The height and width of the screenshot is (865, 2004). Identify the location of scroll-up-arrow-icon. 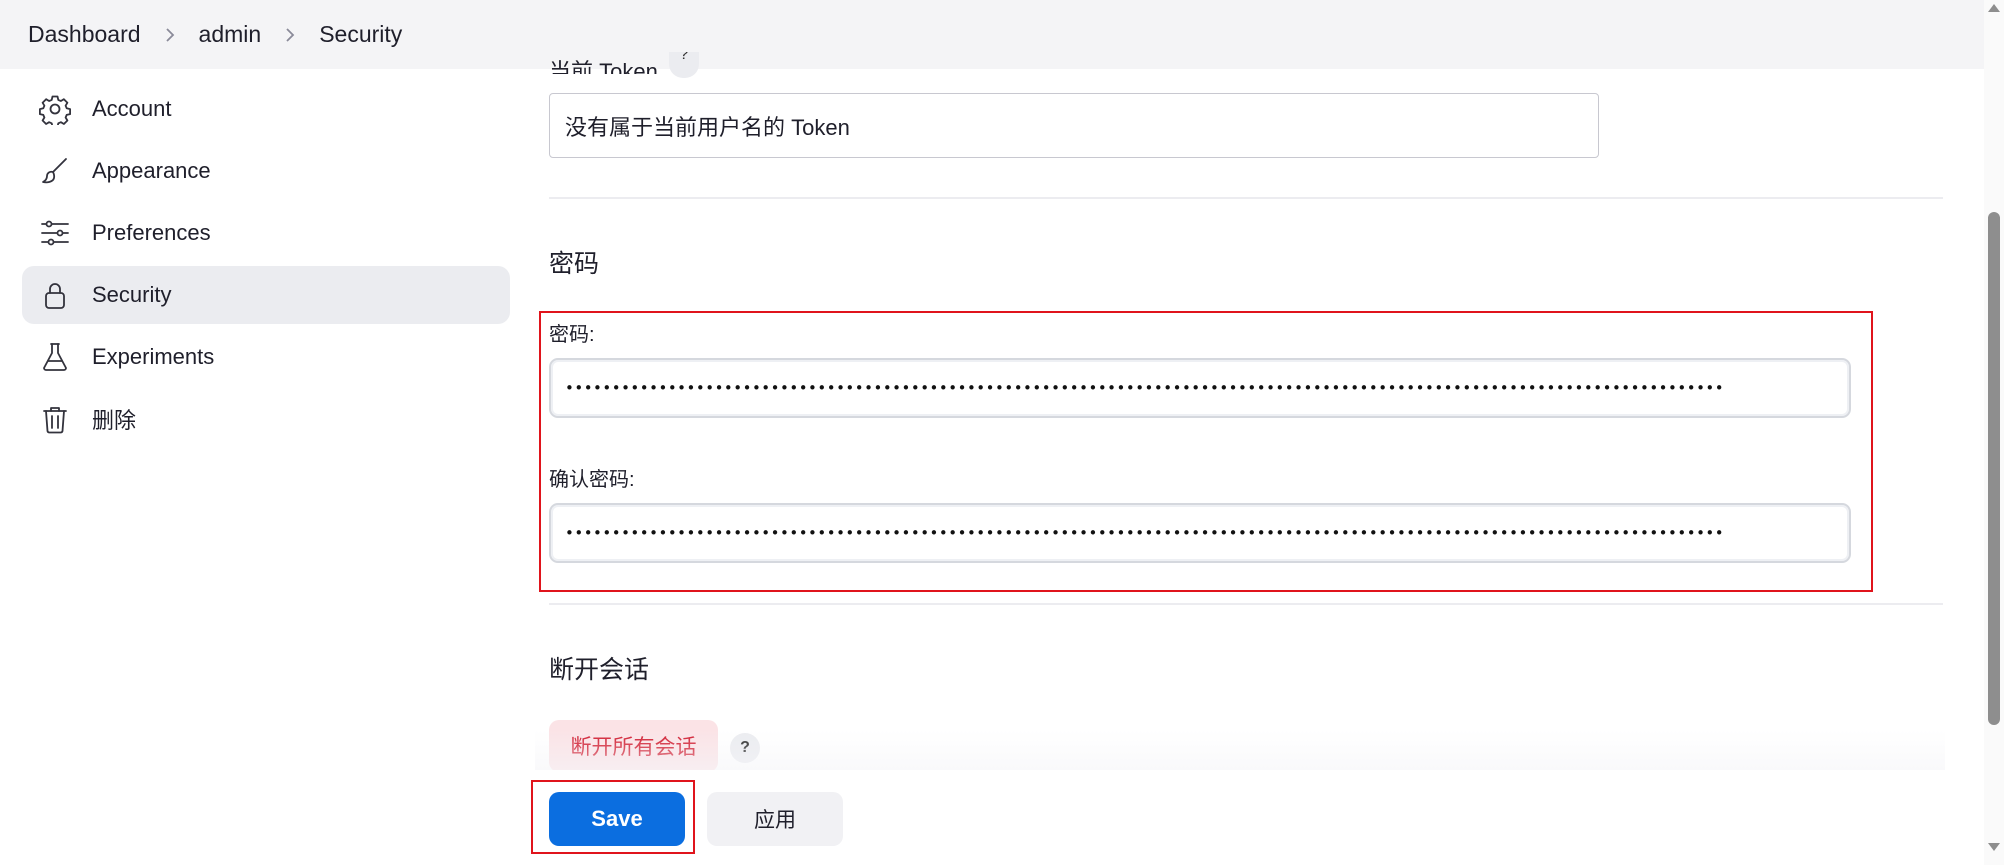
(1994, 8).